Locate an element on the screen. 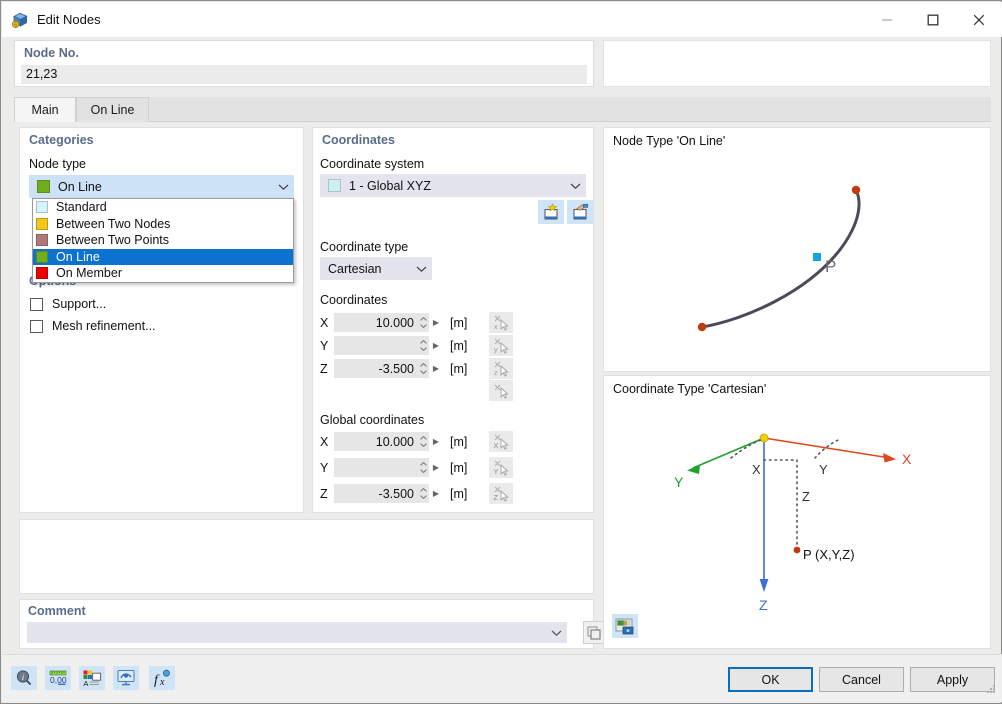 The width and height of the screenshot is (1002, 704). dropdown-item-on-member: On Member is located at coordinates (163, 273).